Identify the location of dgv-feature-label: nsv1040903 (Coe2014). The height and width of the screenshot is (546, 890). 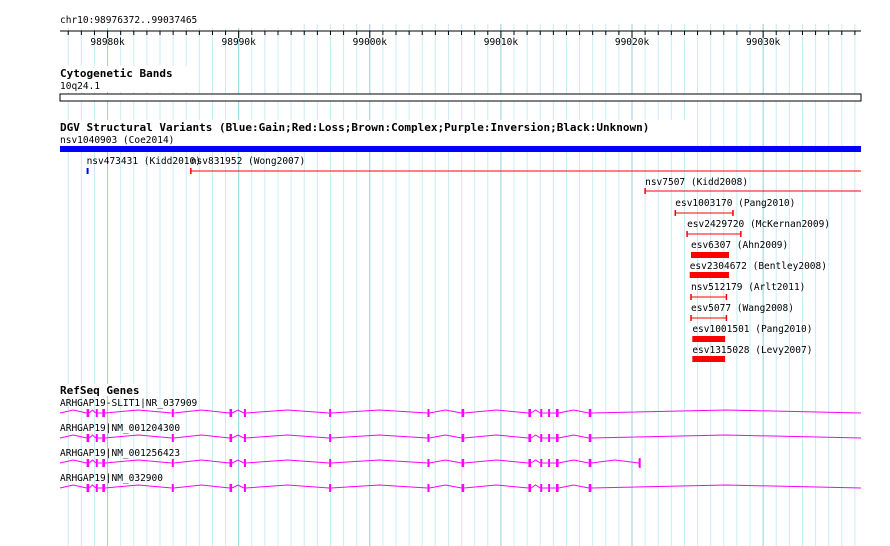
(117, 140).